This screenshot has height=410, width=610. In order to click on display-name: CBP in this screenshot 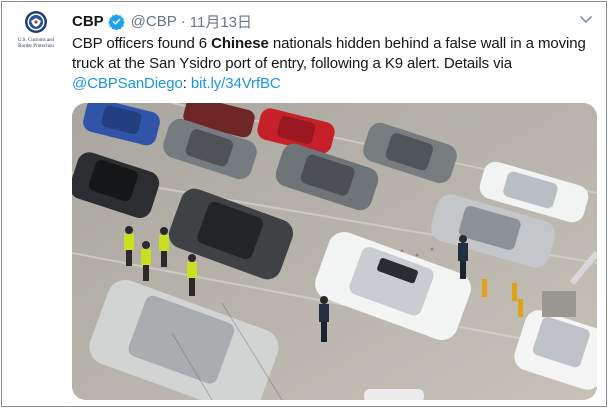, I will do `click(88, 21)`.